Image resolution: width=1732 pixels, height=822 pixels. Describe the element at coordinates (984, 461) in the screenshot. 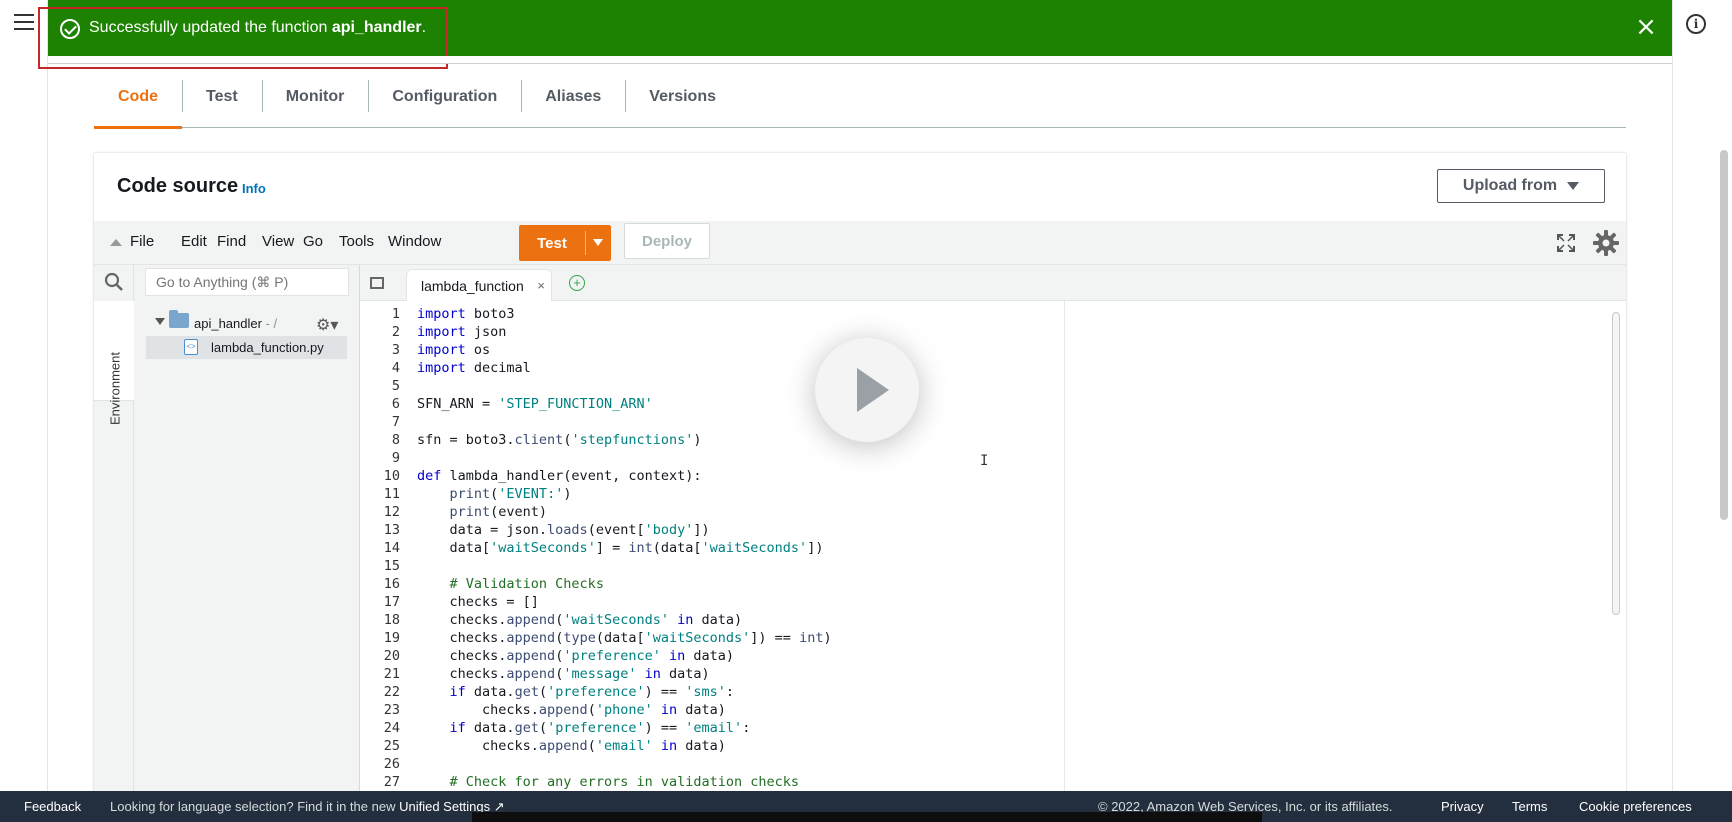

I see `text-cursor-icon: I` at that location.